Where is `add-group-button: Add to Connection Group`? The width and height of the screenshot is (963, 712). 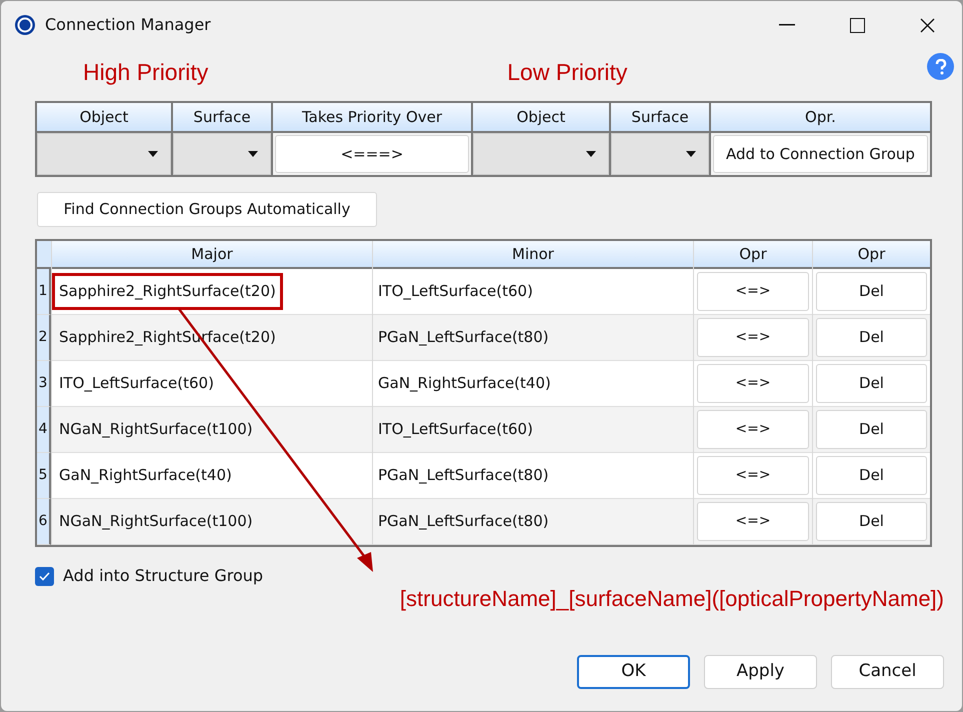
add-group-button: Add to Connection Group is located at coordinates (820, 154).